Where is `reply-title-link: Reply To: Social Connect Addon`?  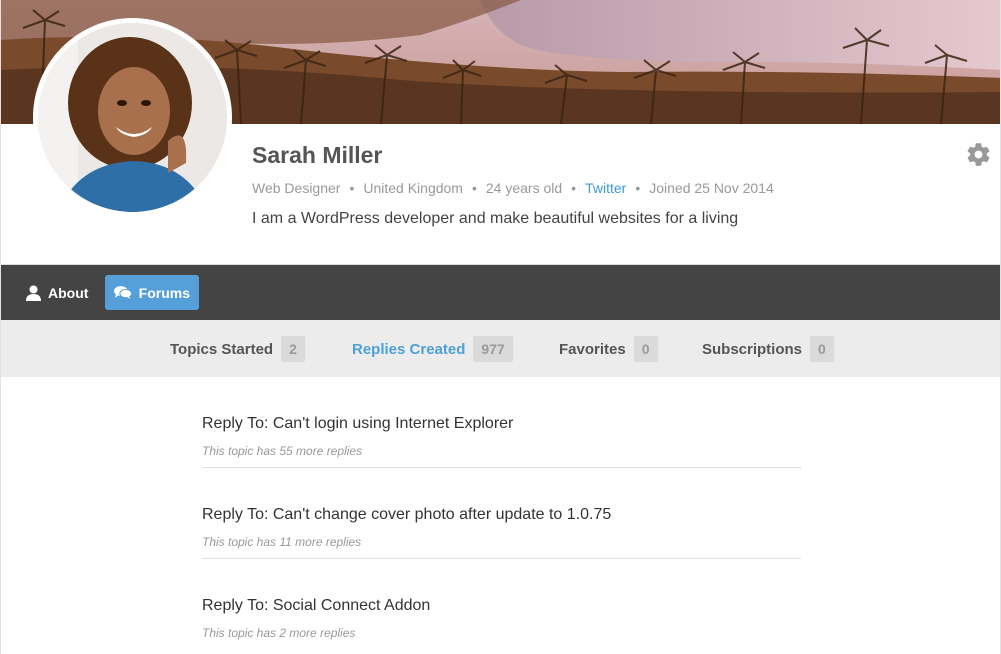
reply-title-link: Reply To: Social Connect Addon is located at coordinates (316, 606).